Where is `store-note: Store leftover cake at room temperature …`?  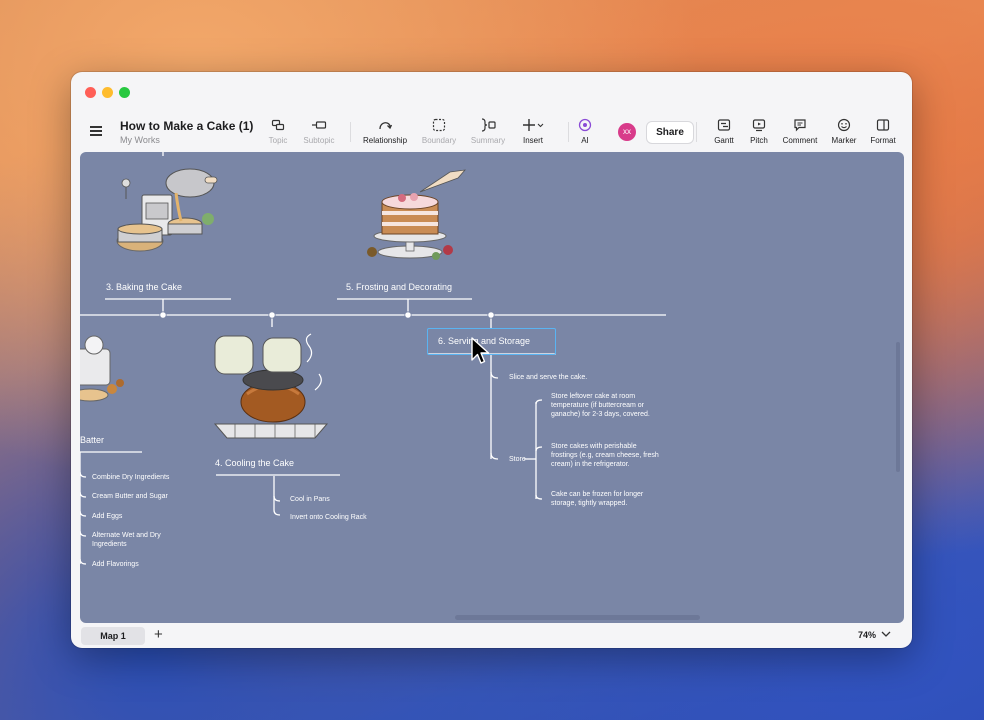
store-note: Store leftover cake at room temperature … is located at coordinates (606, 405).